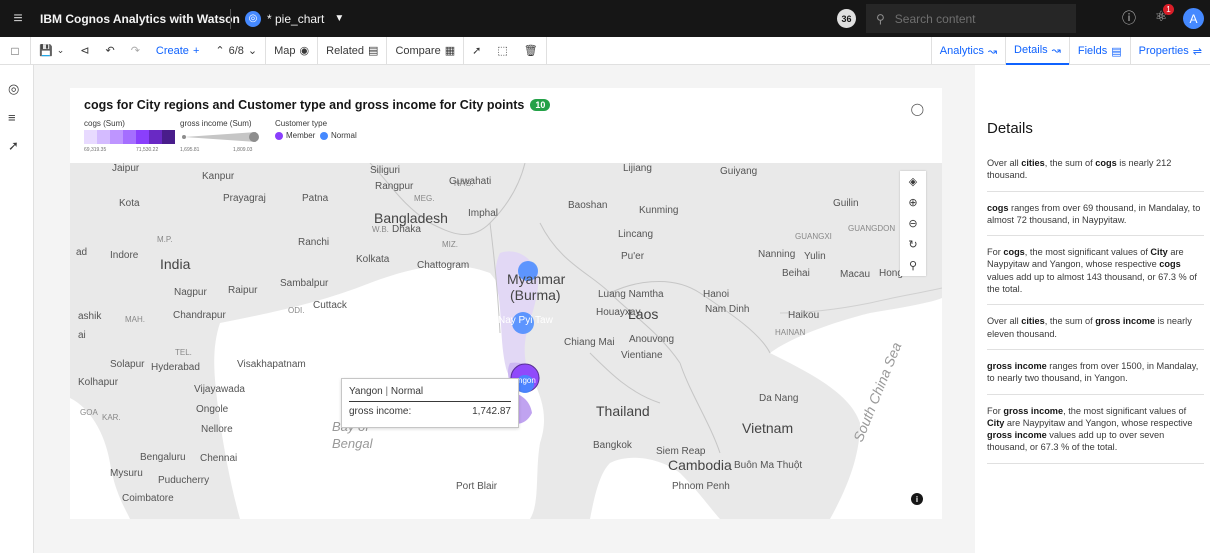  What do you see at coordinates (294, 18) in the screenshot?
I see `report-switcher: ◎ * pie_chart ▼` at bounding box center [294, 18].